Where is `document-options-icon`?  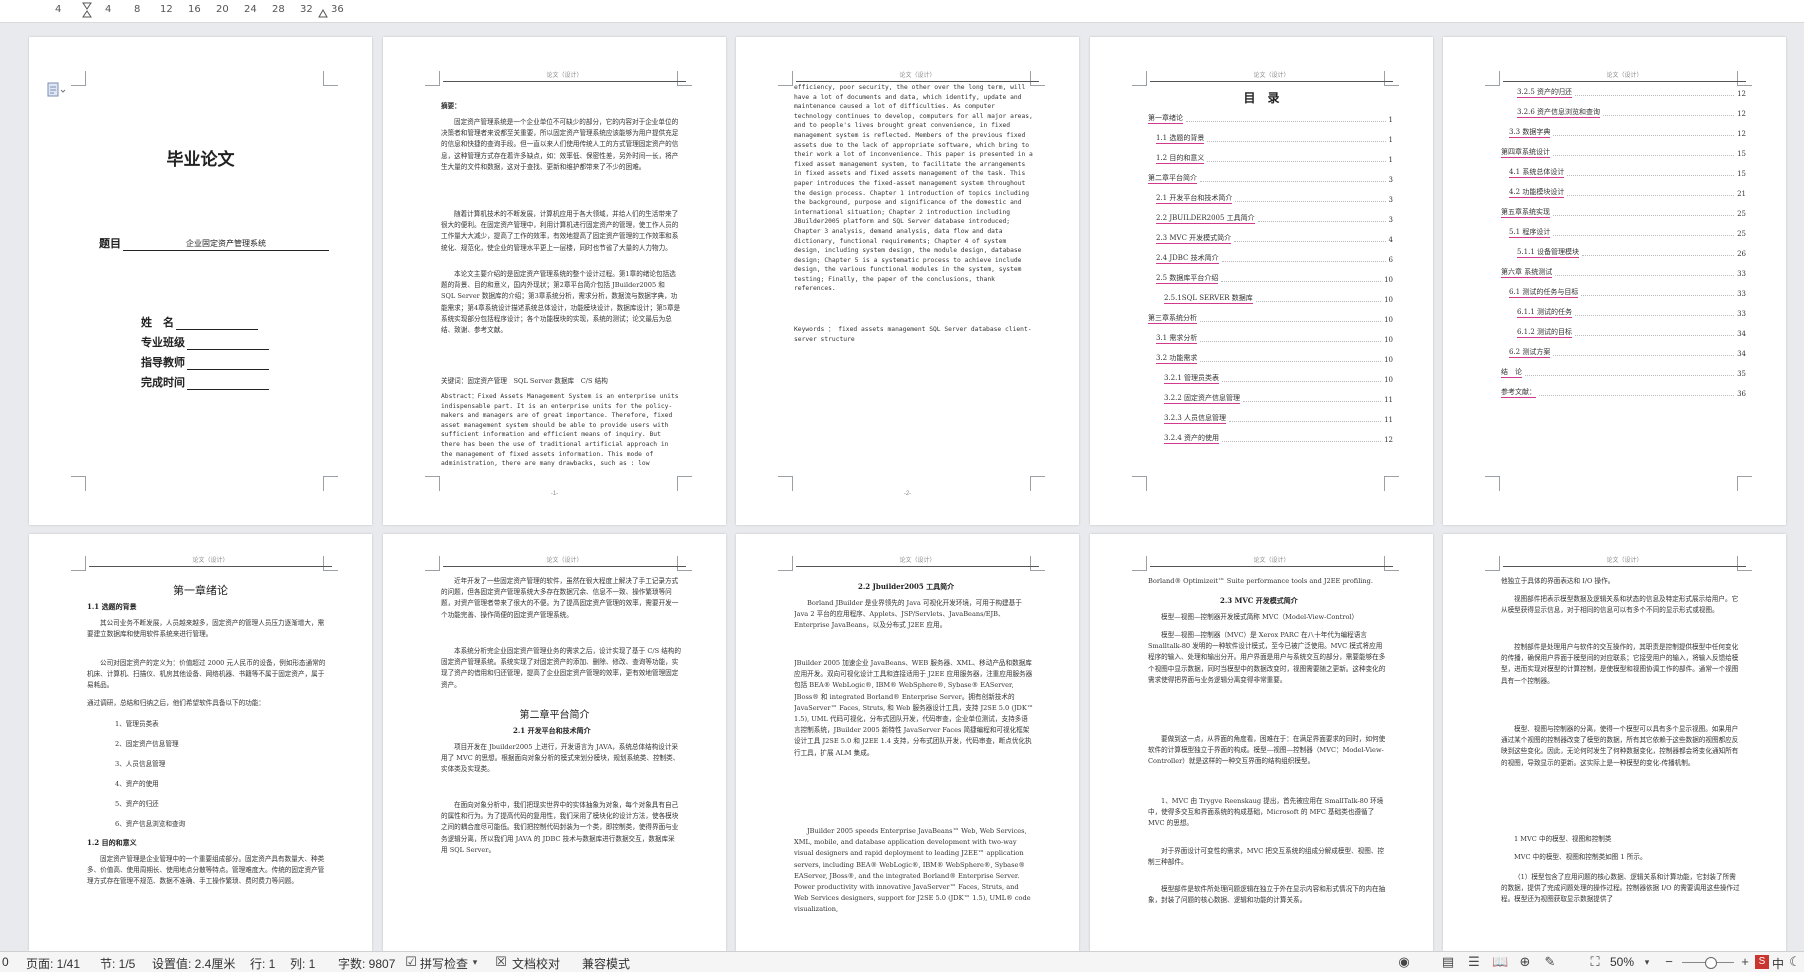
document-options-icon is located at coordinates (57, 90).